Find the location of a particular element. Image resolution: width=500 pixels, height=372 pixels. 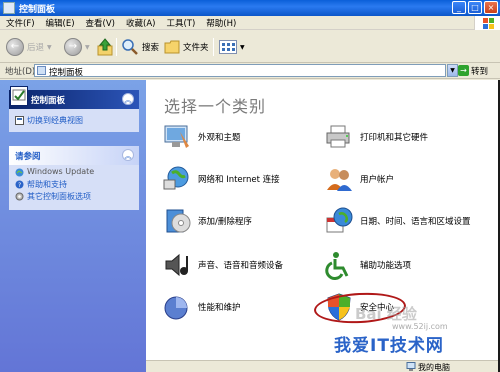

up-folder-button is located at coordinates (105, 47).